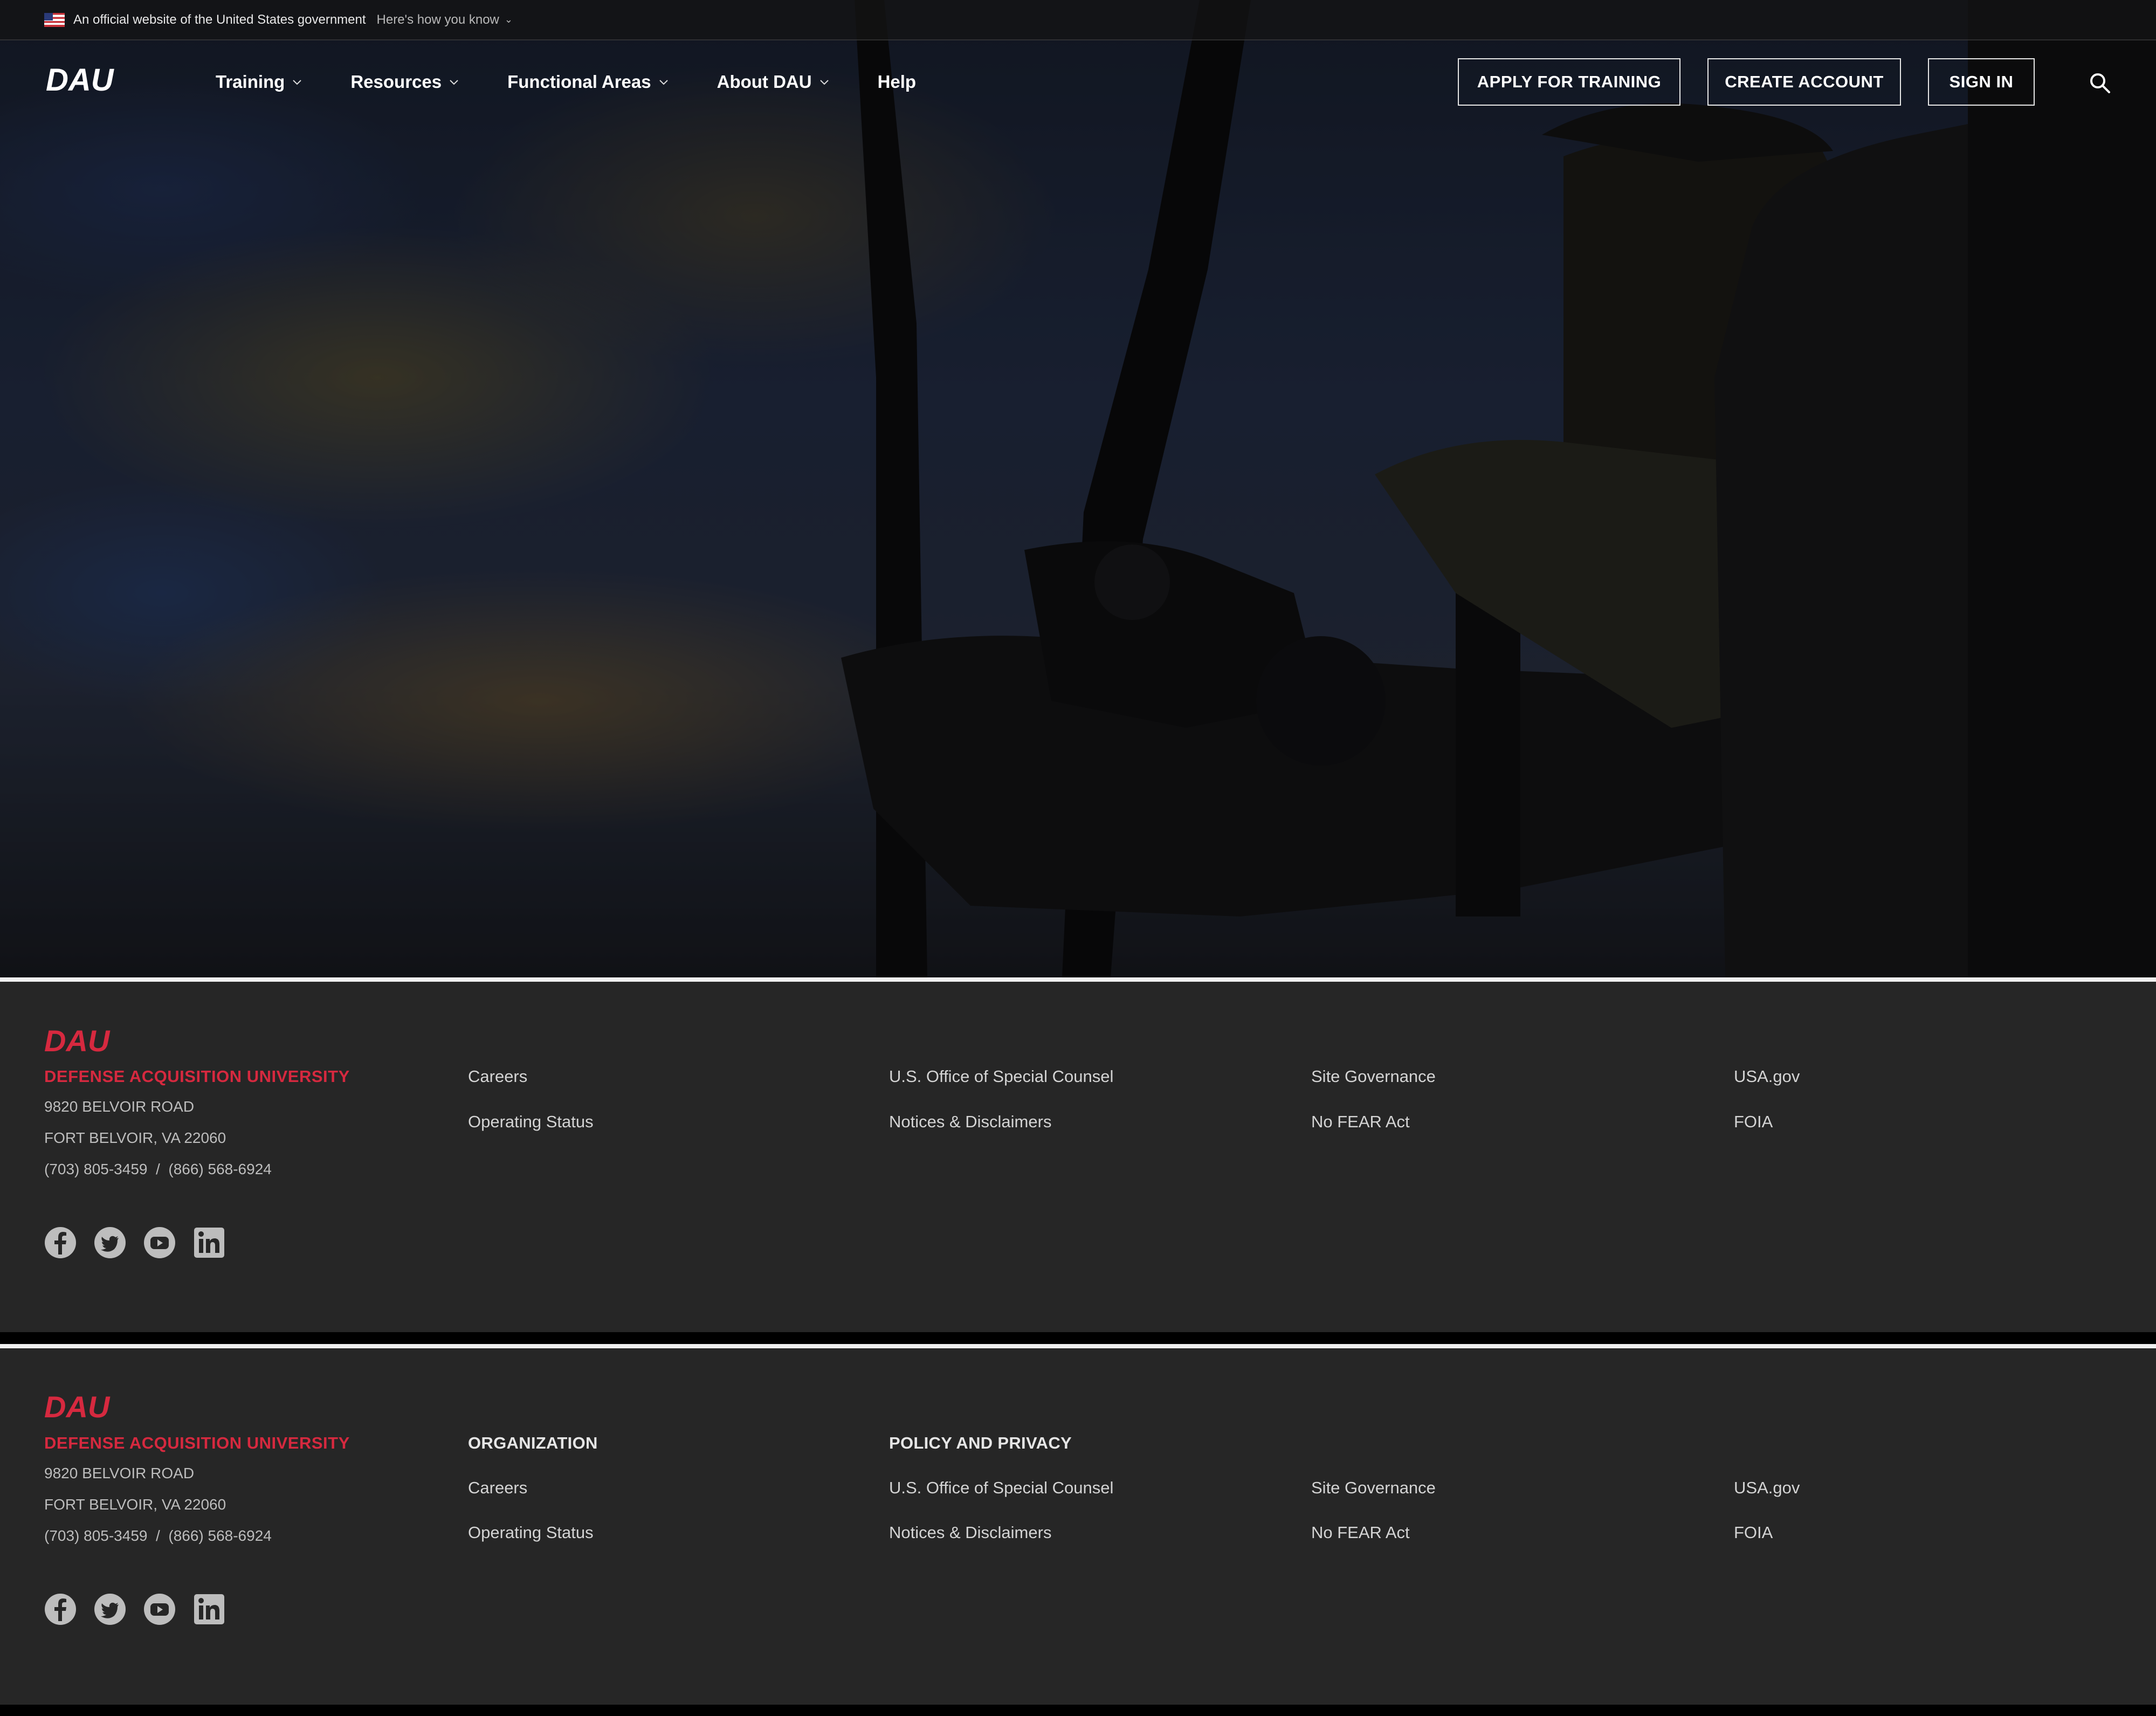 The height and width of the screenshot is (1716, 2156). I want to click on nav-item-resources-label: Resources, so click(396, 82).